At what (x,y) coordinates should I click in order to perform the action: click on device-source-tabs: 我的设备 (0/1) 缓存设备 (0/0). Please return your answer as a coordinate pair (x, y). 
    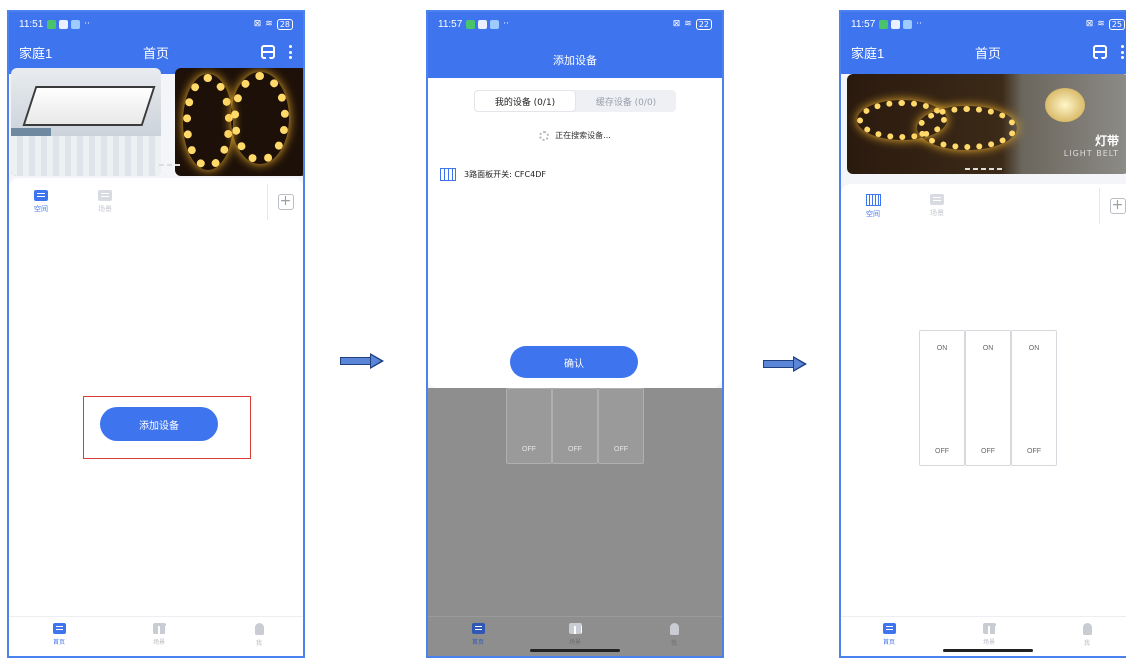
    Looking at the image, I should click on (575, 101).